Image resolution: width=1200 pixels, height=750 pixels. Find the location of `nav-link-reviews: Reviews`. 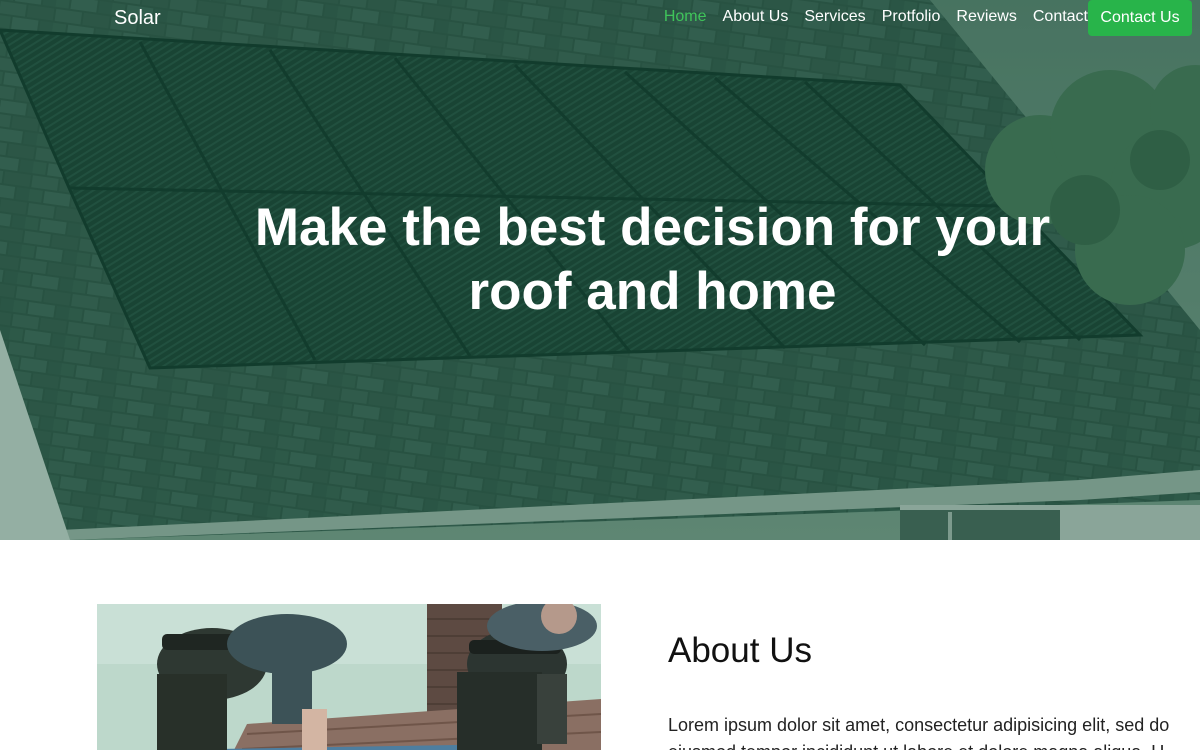

nav-link-reviews: Reviews is located at coordinates (986, 16).